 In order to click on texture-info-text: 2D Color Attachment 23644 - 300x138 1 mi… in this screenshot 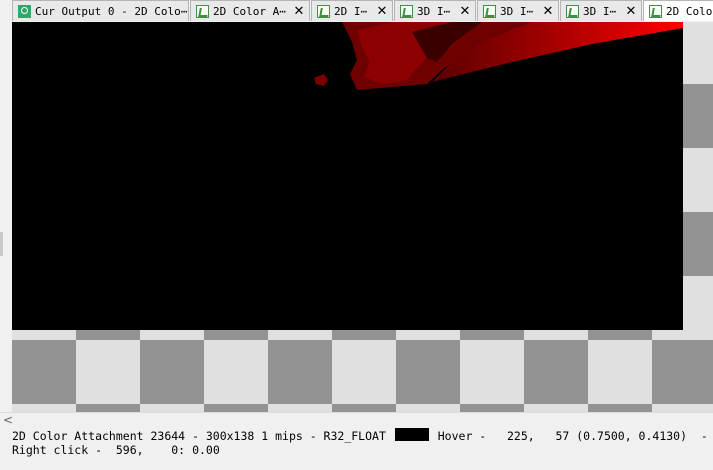, I will do `click(199, 436)`.